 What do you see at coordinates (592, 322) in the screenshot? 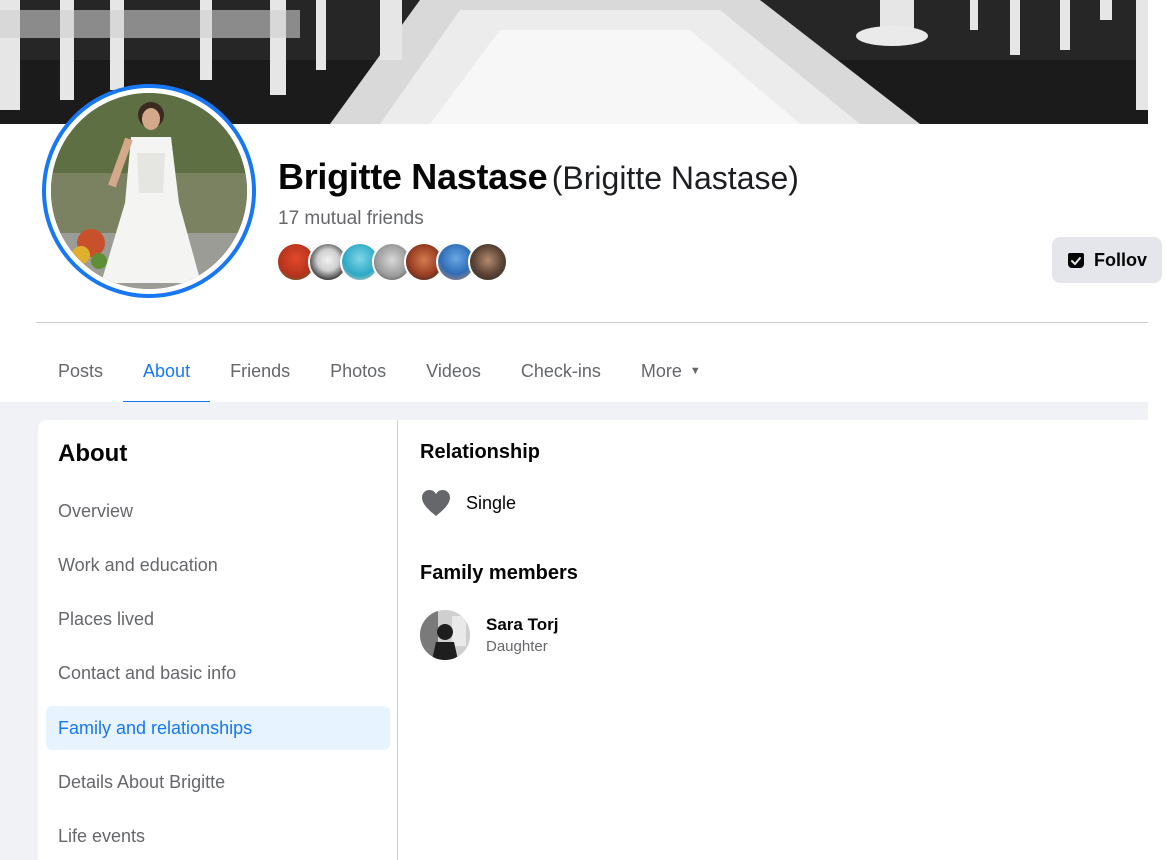
I see `header-divider` at bounding box center [592, 322].